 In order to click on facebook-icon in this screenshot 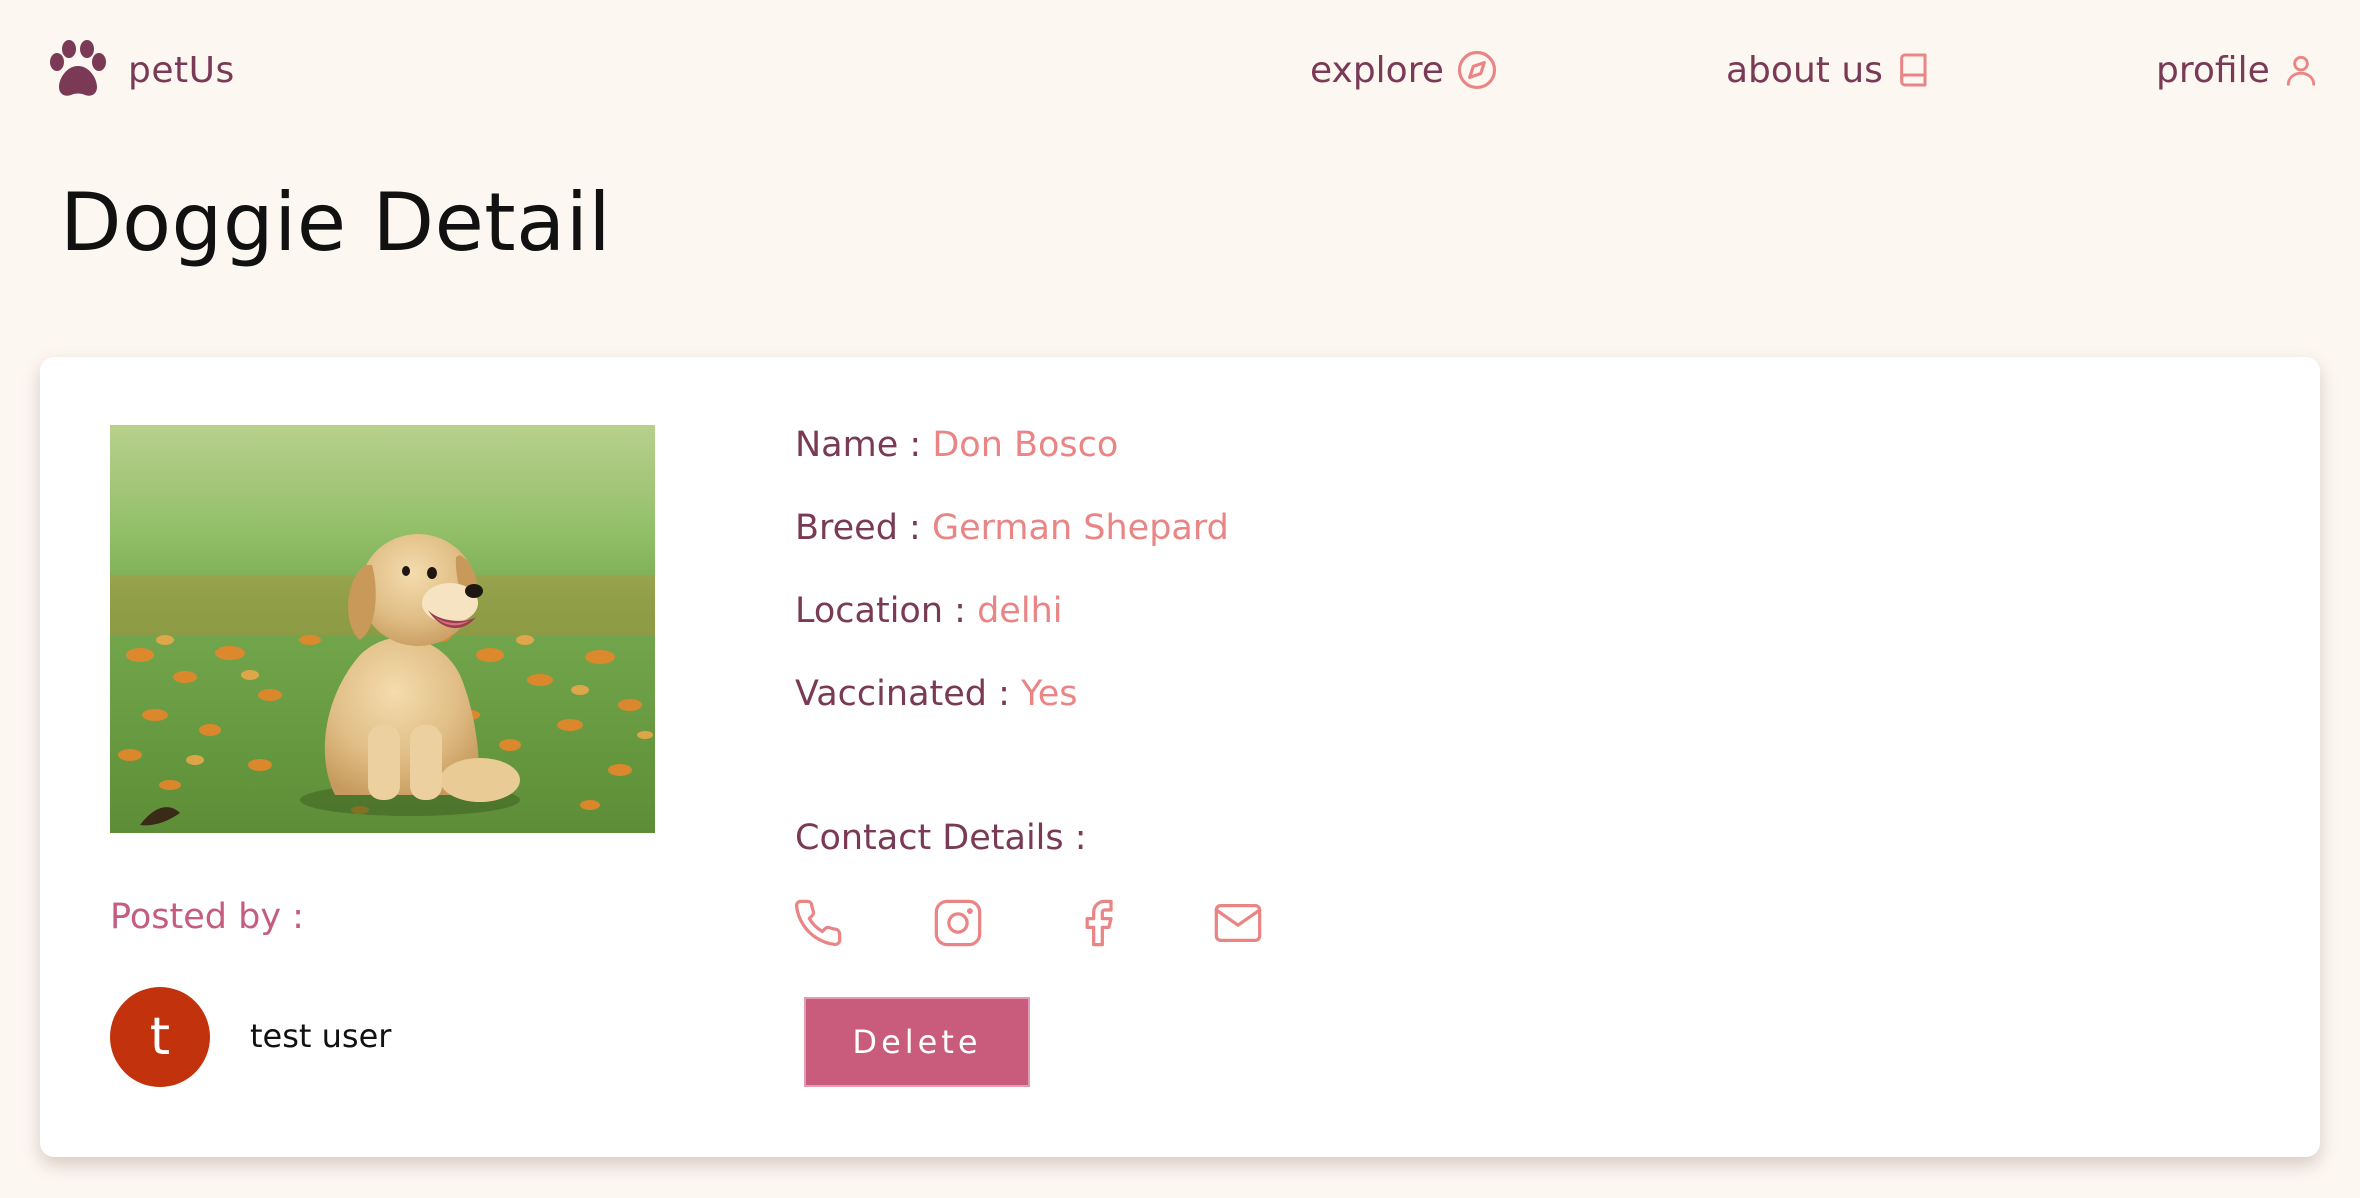, I will do `click(1098, 923)`.